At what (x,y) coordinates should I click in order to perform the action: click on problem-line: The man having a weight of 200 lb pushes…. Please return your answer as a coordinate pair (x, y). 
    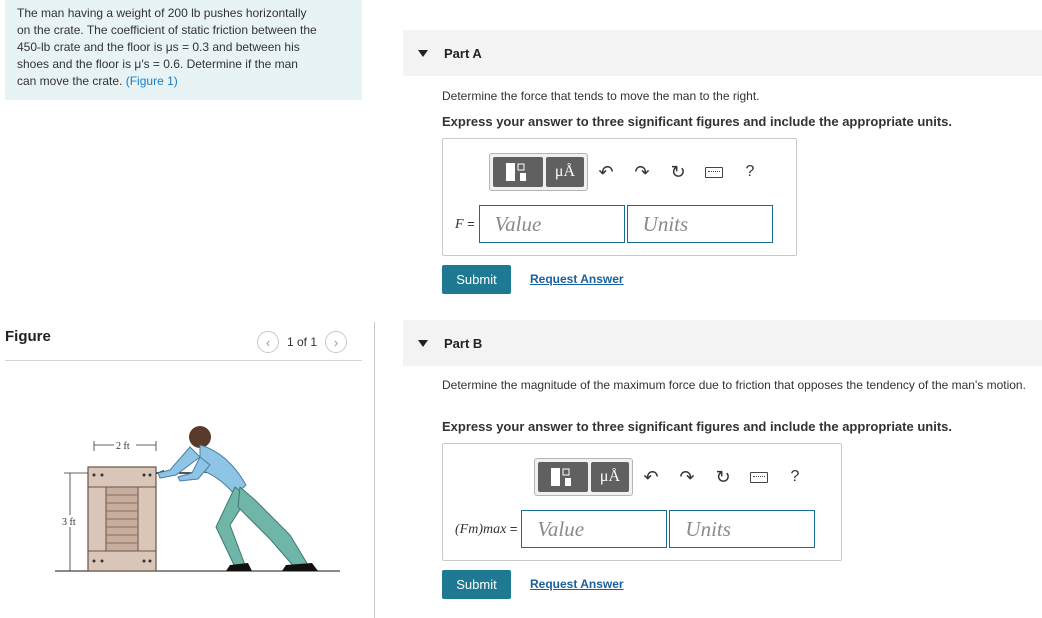
    Looking at the image, I should click on (162, 13).